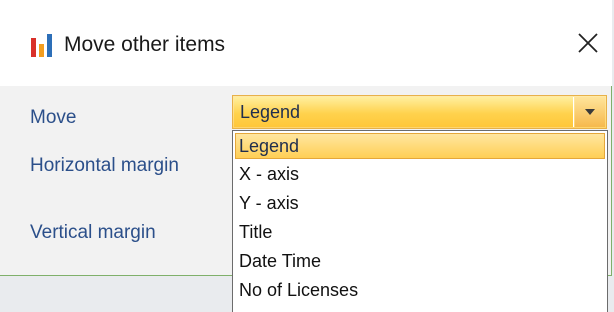 This screenshot has width=614, height=312. Describe the element at coordinates (588, 44) in the screenshot. I see `close-icon` at that location.